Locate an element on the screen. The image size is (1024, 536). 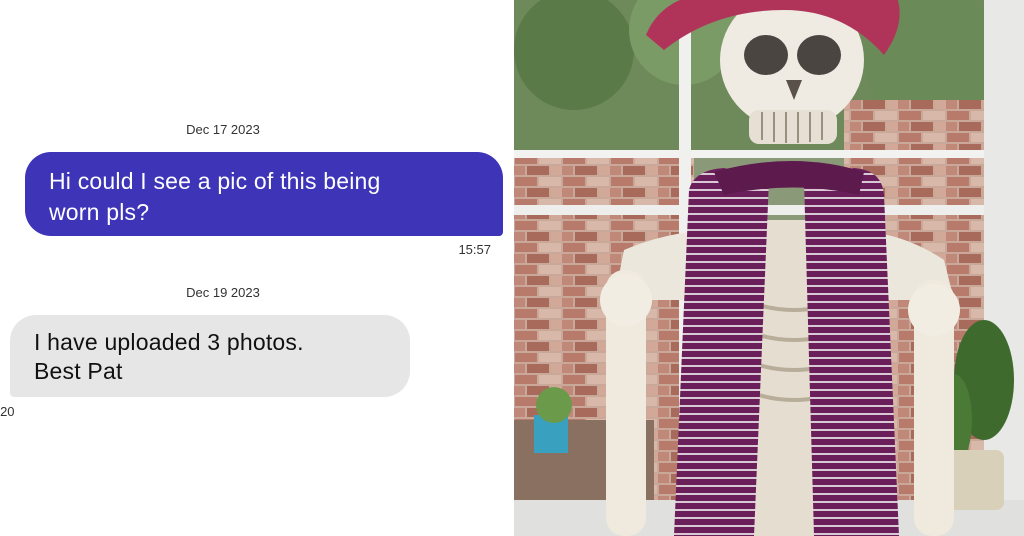
scarf-left is located at coordinates (721, 352).